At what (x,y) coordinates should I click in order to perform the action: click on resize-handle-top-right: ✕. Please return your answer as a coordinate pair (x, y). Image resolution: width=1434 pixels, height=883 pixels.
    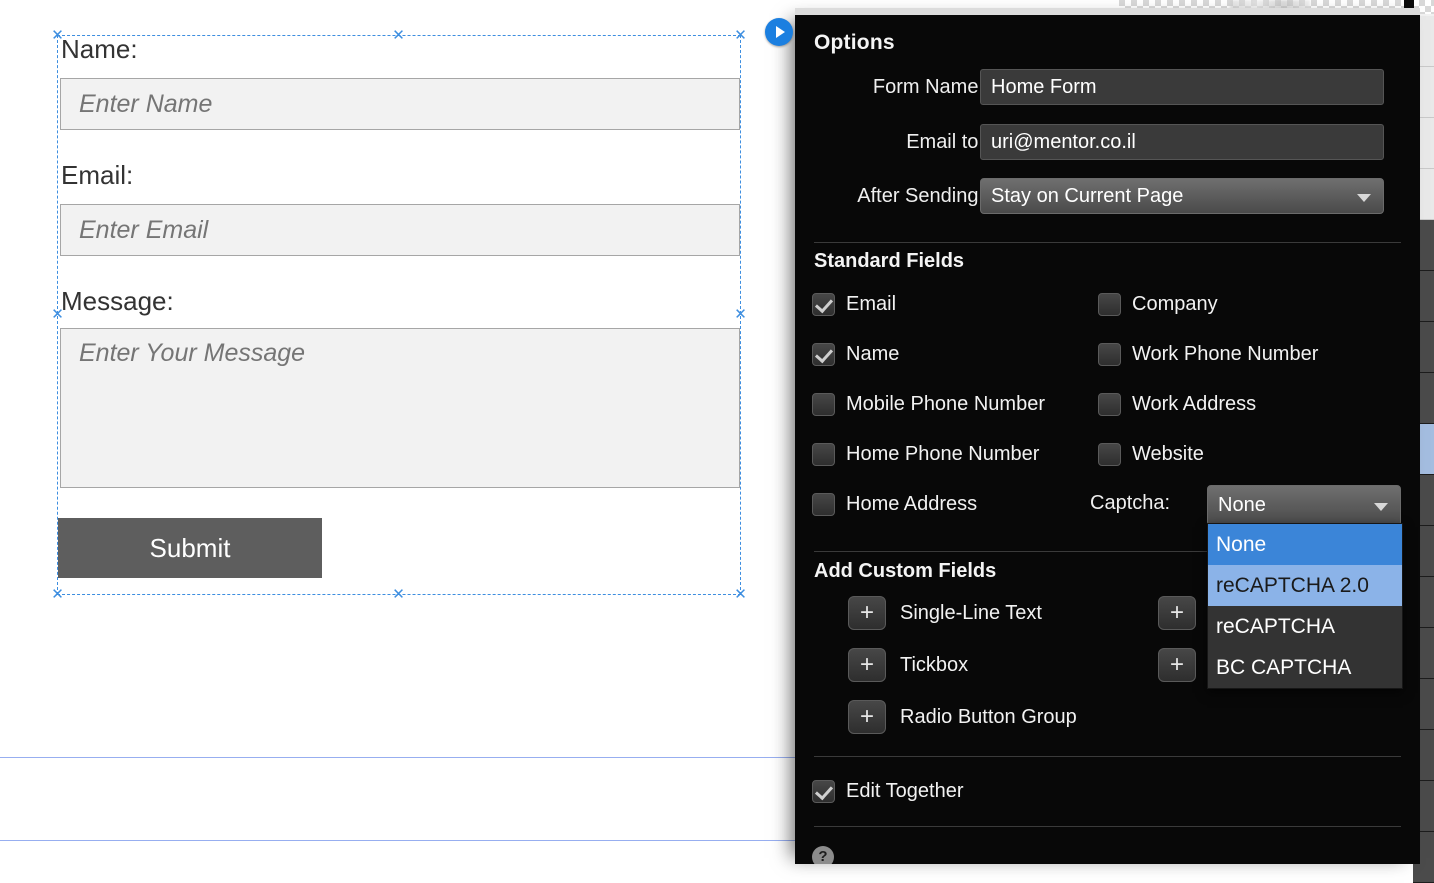
    Looking at the image, I should click on (740, 35).